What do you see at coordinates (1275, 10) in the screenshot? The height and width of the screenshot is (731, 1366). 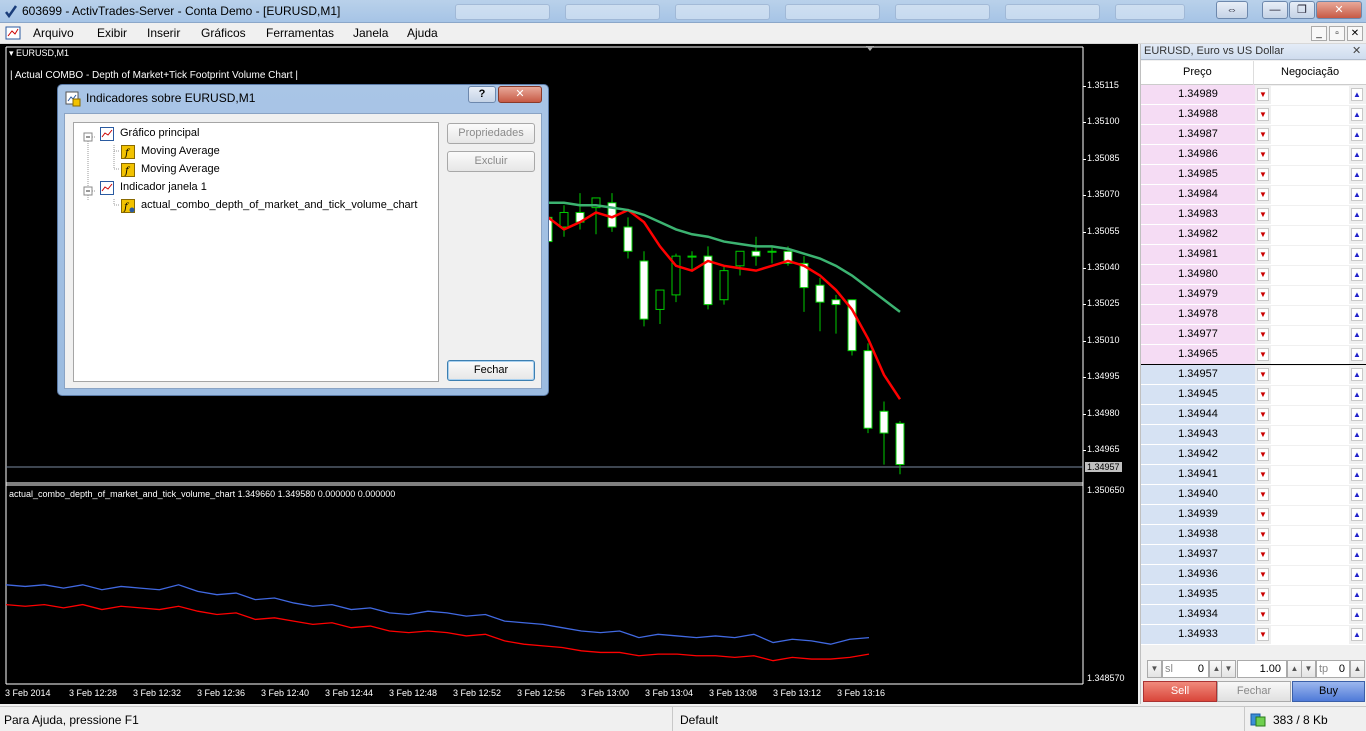 I see `minimize-button: —` at bounding box center [1275, 10].